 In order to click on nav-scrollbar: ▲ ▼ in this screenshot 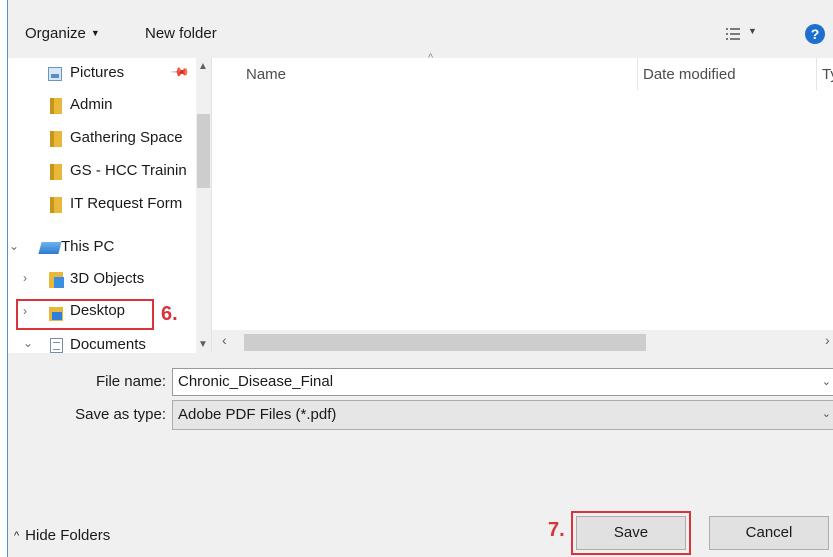, I will do `click(203, 205)`.